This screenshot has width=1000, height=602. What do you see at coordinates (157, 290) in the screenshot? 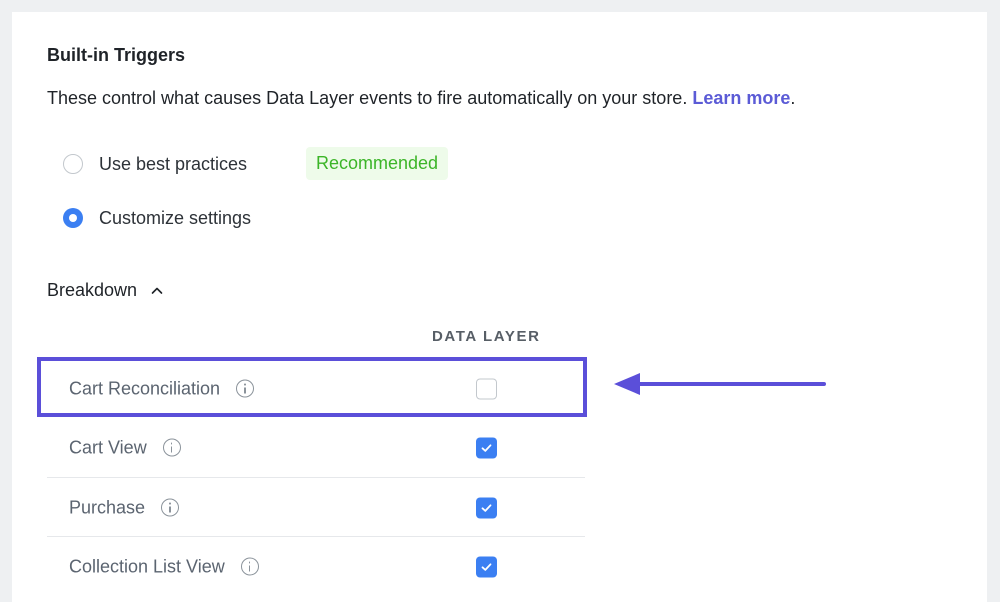
I see `chevron-up-icon` at bounding box center [157, 290].